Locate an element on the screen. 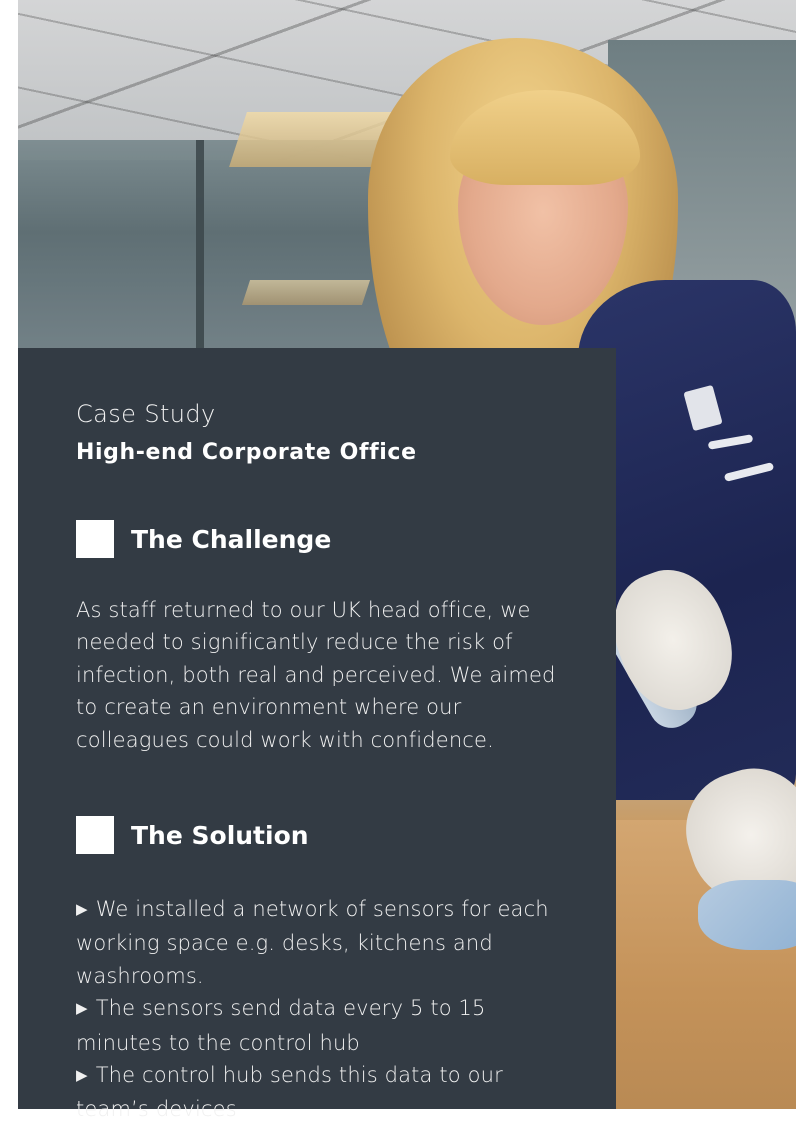 Image resolution: width=796 pixels, height=1126 pixels. case-study-title: High-end Corporate Office is located at coordinates (246, 452).